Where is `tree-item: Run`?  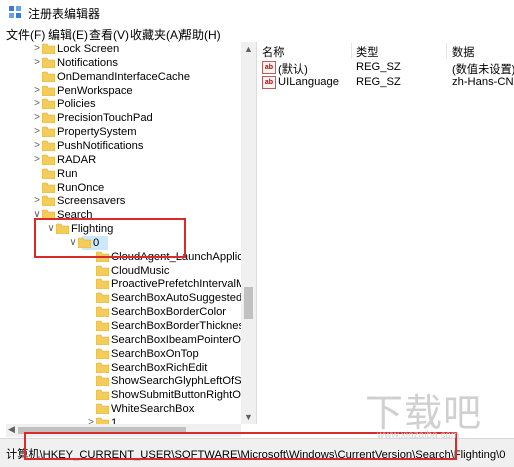
tree-item: Run is located at coordinates (131, 174).